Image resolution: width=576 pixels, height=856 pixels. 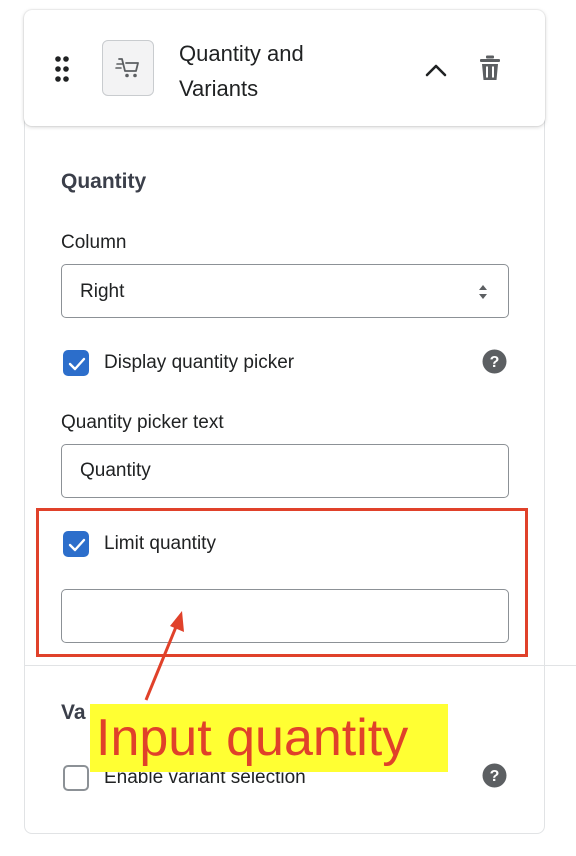 I want to click on checkmark-icon, so click(x=77, y=364).